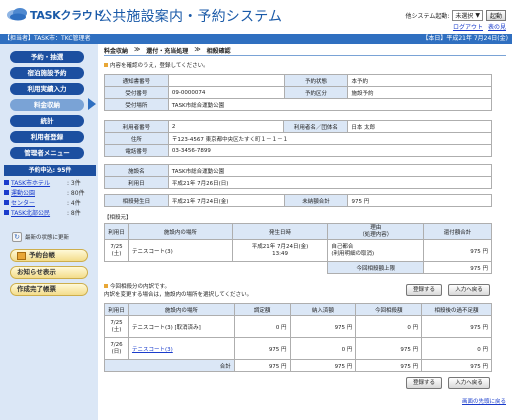  What do you see at coordinates (156, 65) in the screenshot?
I see `instruction-note: 内容を確認のうえ，登録してください。` at bounding box center [156, 65].